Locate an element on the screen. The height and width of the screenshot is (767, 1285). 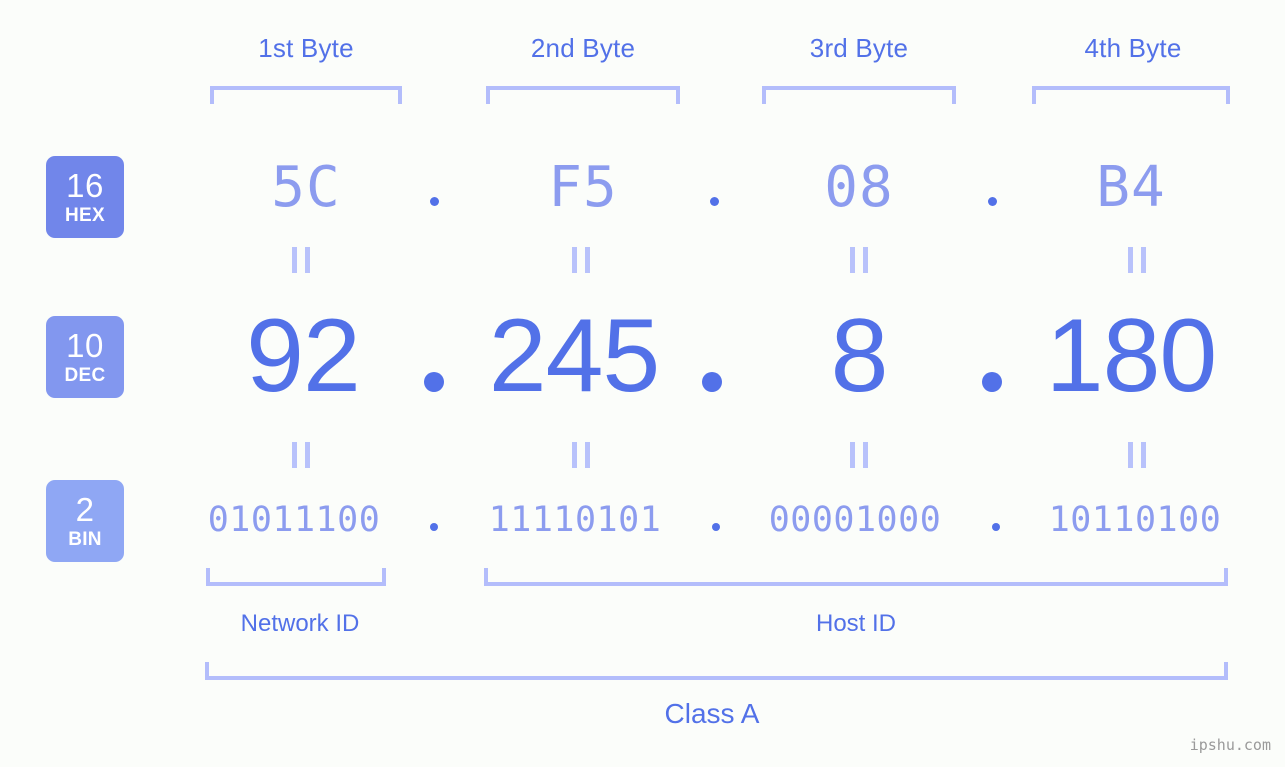
network-id-bracket is located at coordinates (296, 577).